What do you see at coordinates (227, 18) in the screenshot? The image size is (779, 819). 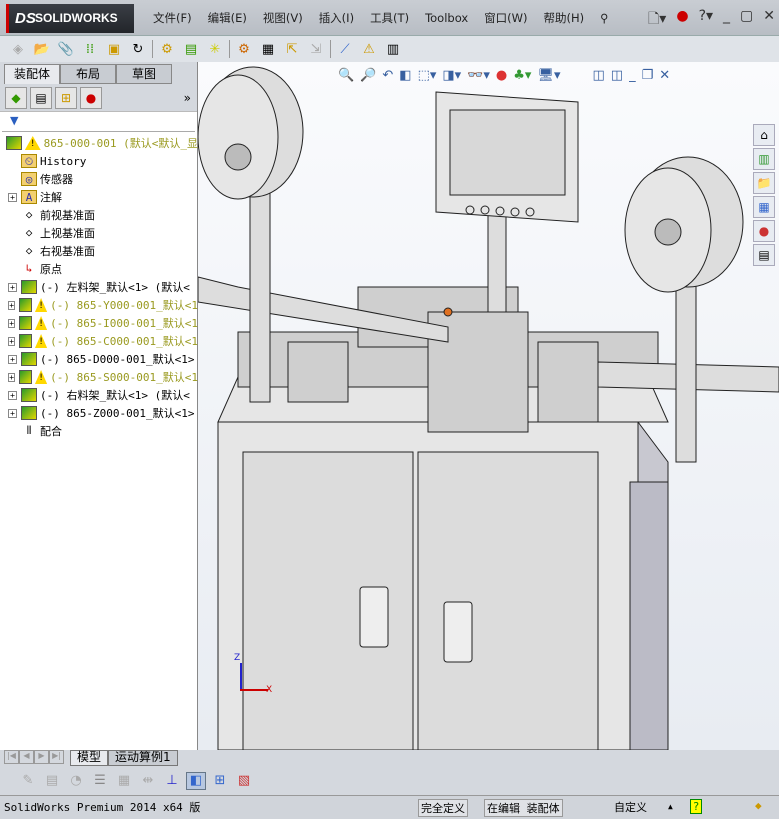 I see `menu-edit: 编辑(E)` at bounding box center [227, 18].